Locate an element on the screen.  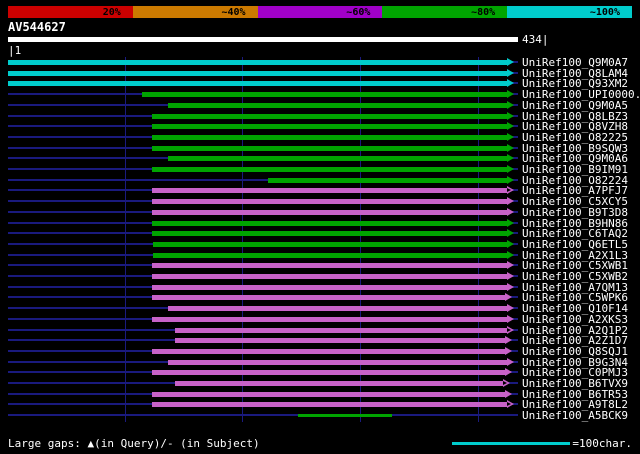
query-start-tick: |1 is located at coordinates (15, 50).